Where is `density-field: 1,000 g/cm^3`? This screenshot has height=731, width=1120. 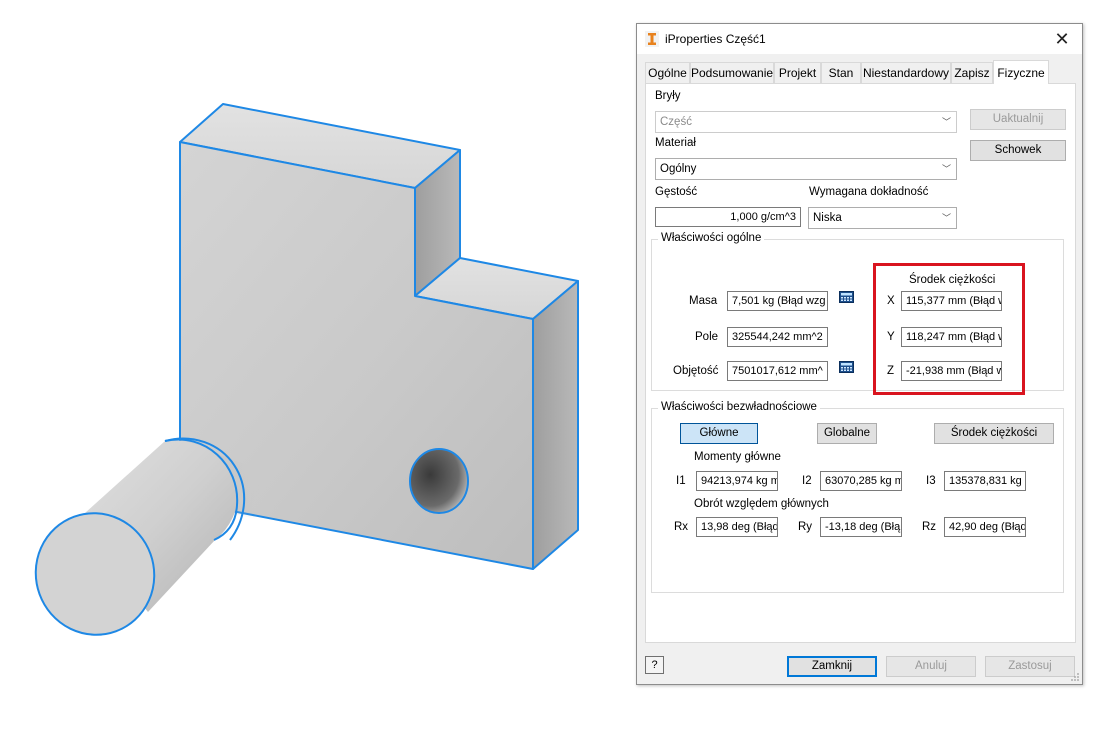 density-field: 1,000 g/cm^3 is located at coordinates (728, 217).